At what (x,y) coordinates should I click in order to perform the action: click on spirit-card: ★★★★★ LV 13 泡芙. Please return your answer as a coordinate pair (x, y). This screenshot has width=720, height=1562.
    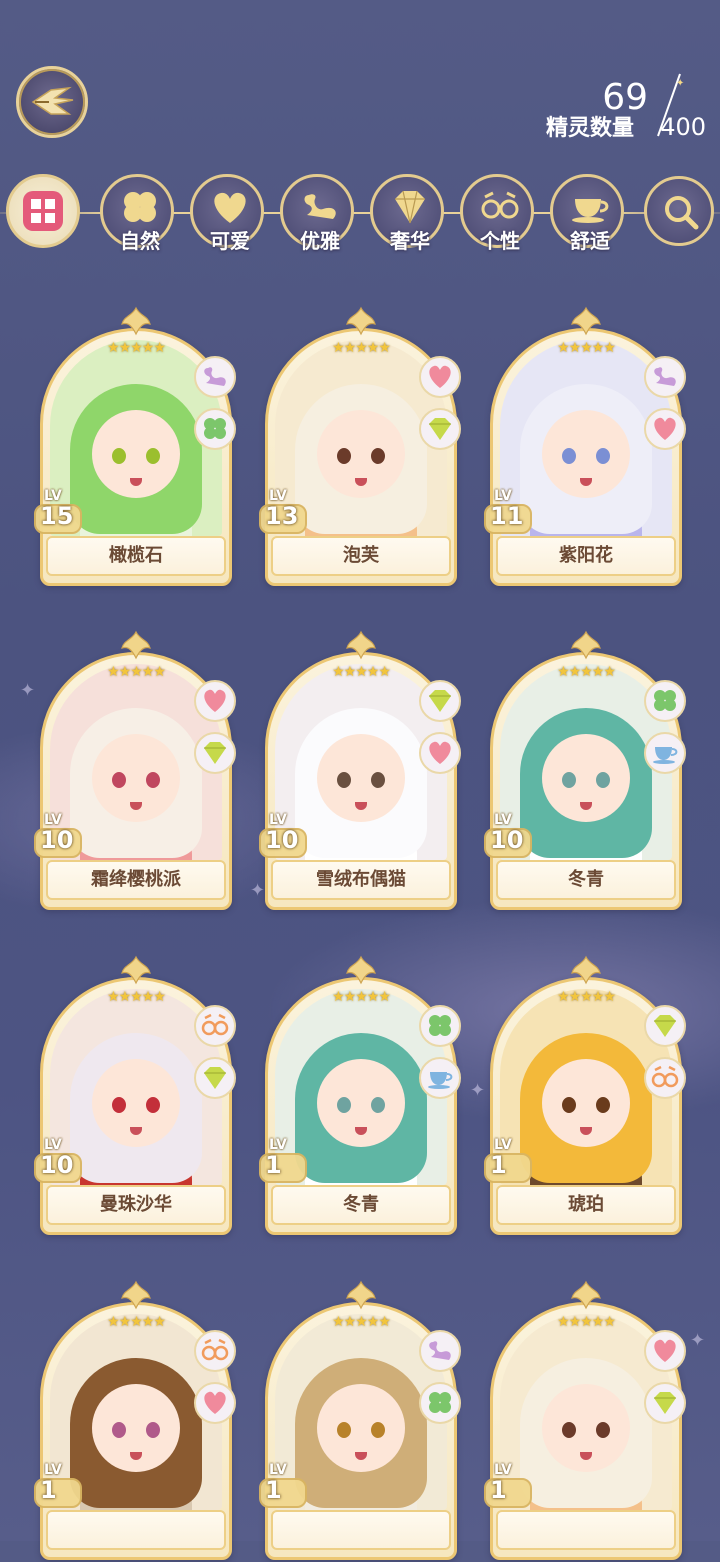
    Looking at the image, I should click on (360, 447).